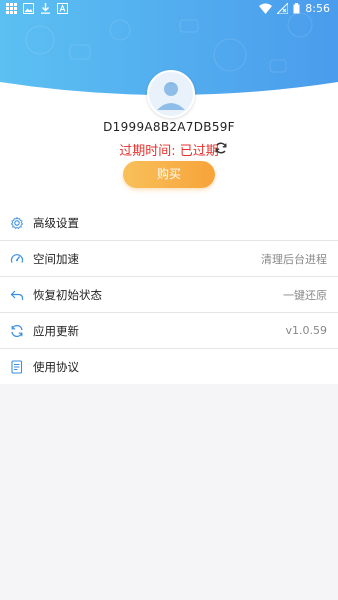  I want to click on battery-icon, so click(296, 8).